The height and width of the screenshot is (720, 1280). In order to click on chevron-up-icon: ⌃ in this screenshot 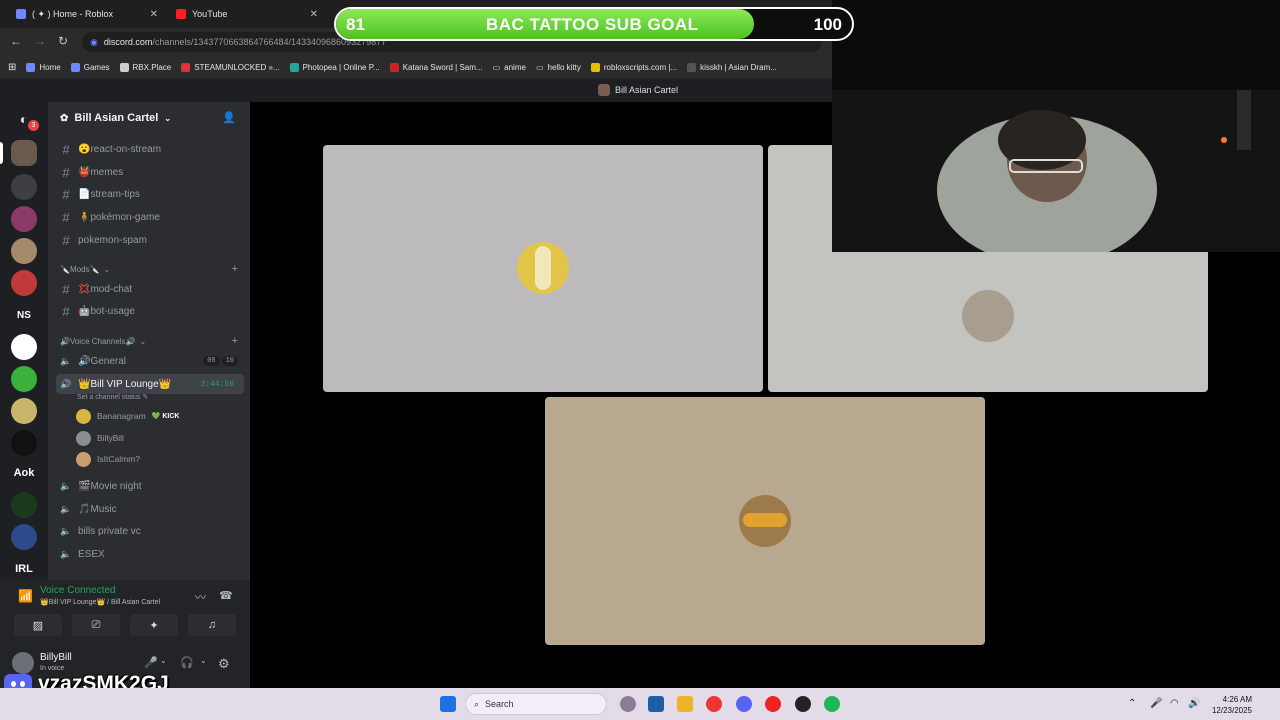, I will do `click(1132, 703)`.